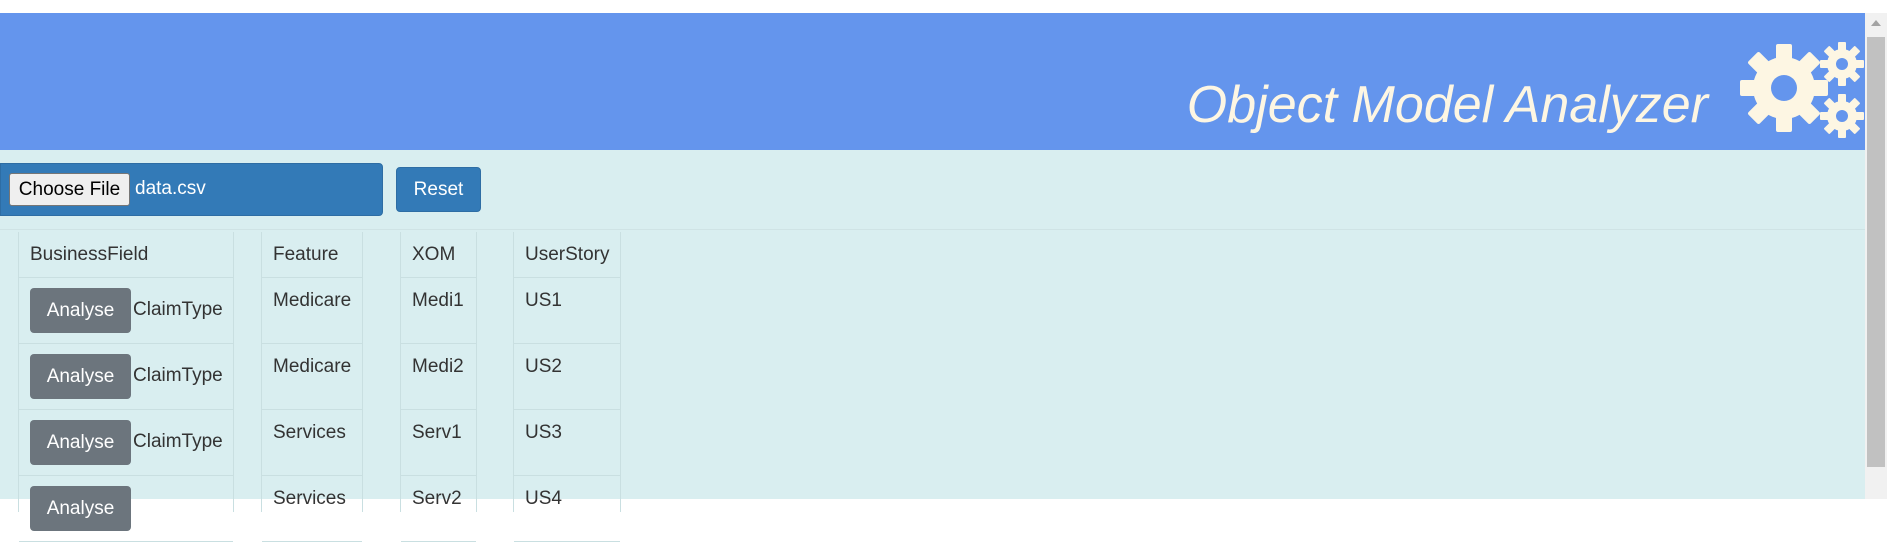 This screenshot has width=1887, height=542. I want to click on reset-button: Reset, so click(438, 189).